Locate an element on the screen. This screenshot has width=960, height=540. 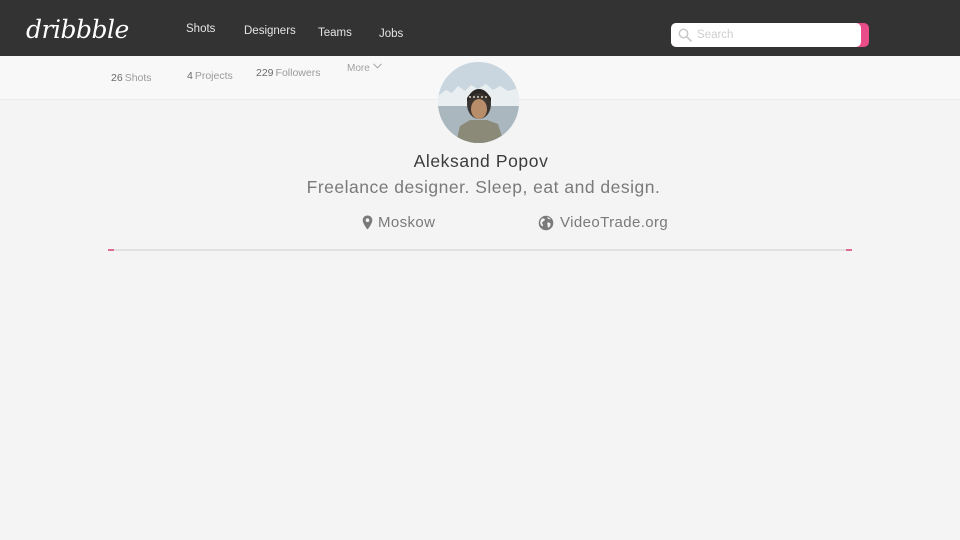
projects-count: 4 is located at coordinates (190, 76).